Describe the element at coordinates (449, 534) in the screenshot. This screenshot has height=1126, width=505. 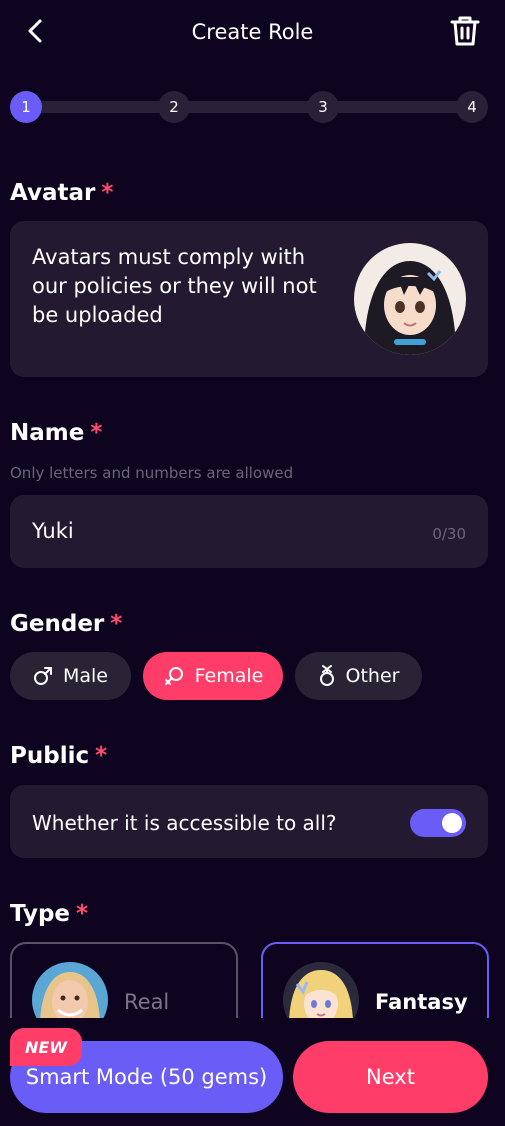
I see `name-char-counter: 0/30` at that location.